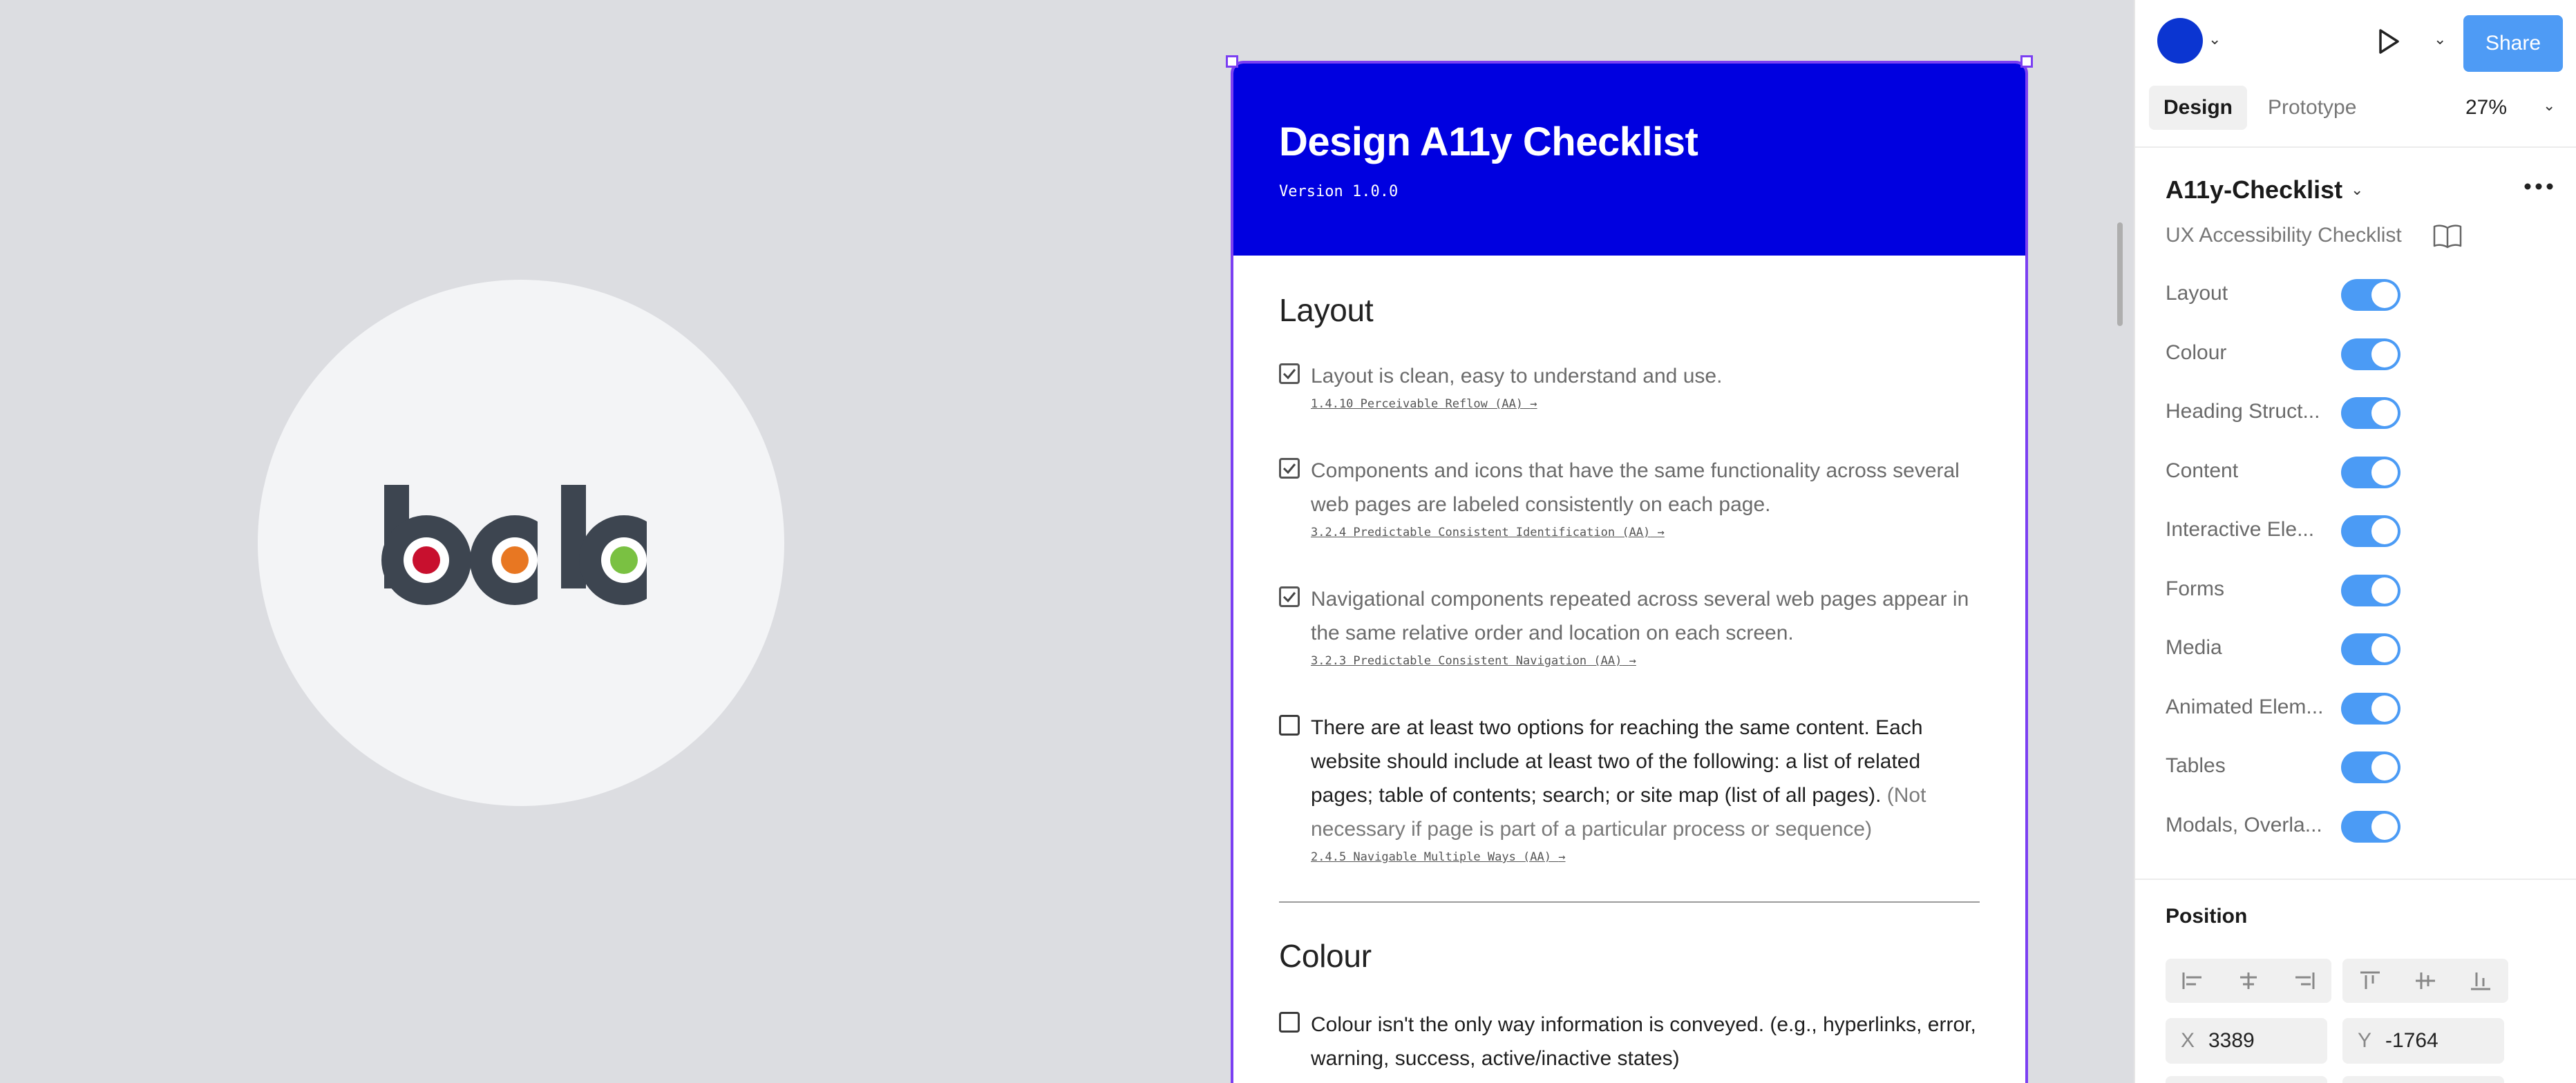 This screenshot has width=2576, height=1083. I want to click on align-center-horizontal-icon, so click(2248, 981).